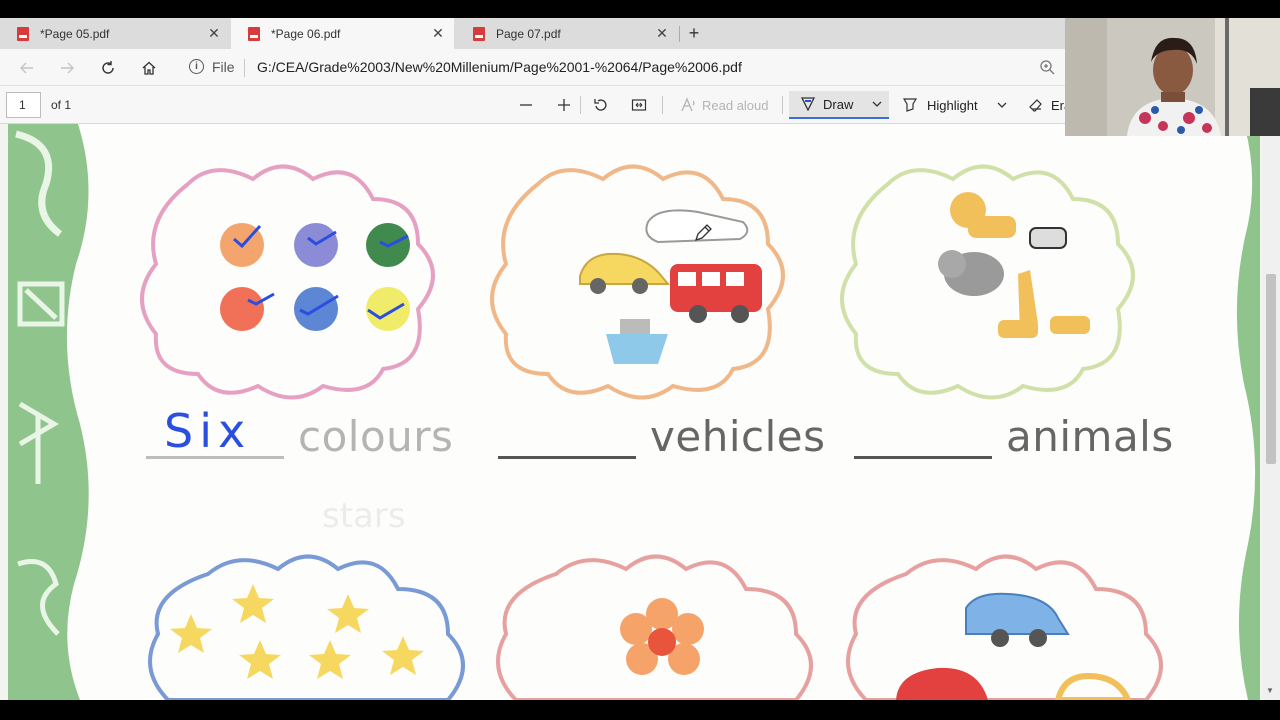 Image resolution: width=1280 pixels, height=720 pixels. I want to click on fit-page-icon, so click(639, 105).